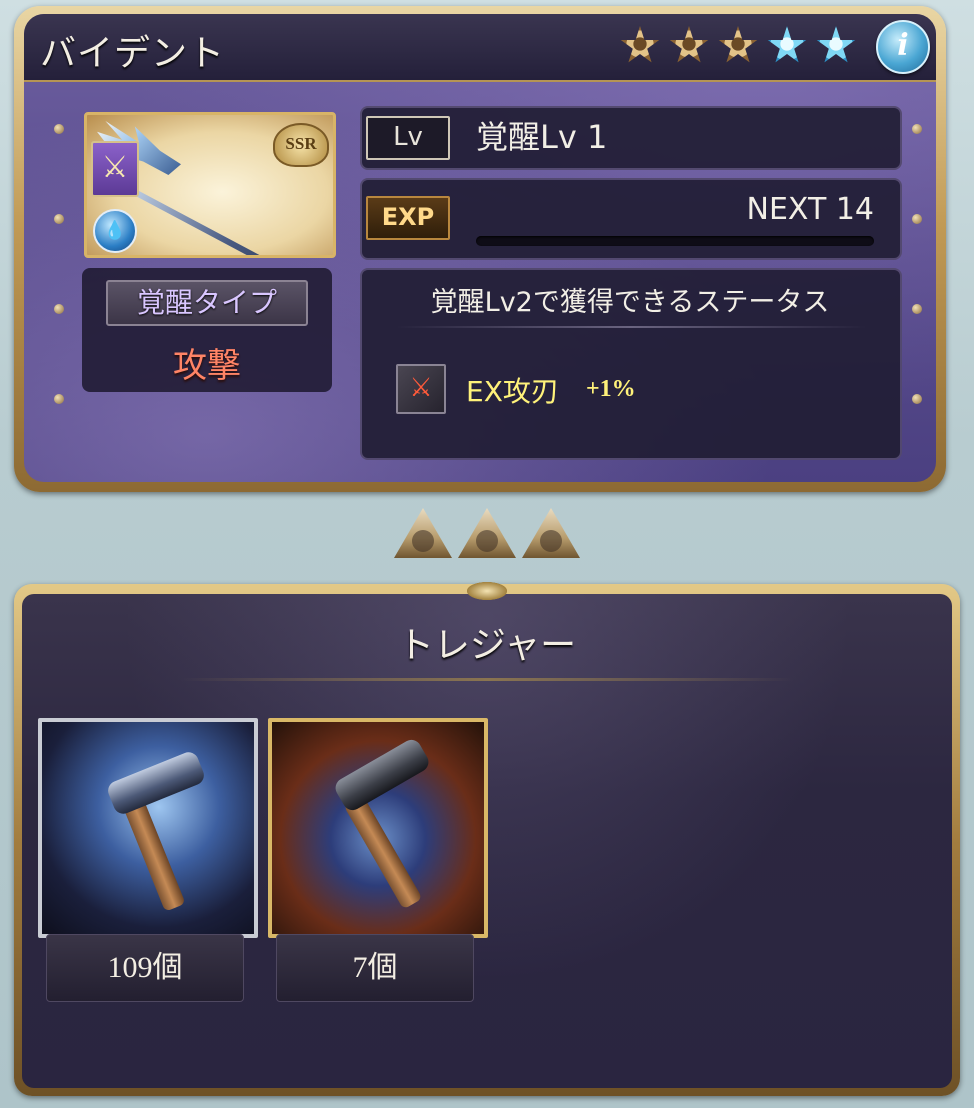 The width and height of the screenshot is (974, 1108). What do you see at coordinates (810, 209) in the screenshot?
I see `next-exp: NEXT 14` at bounding box center [810, 209].